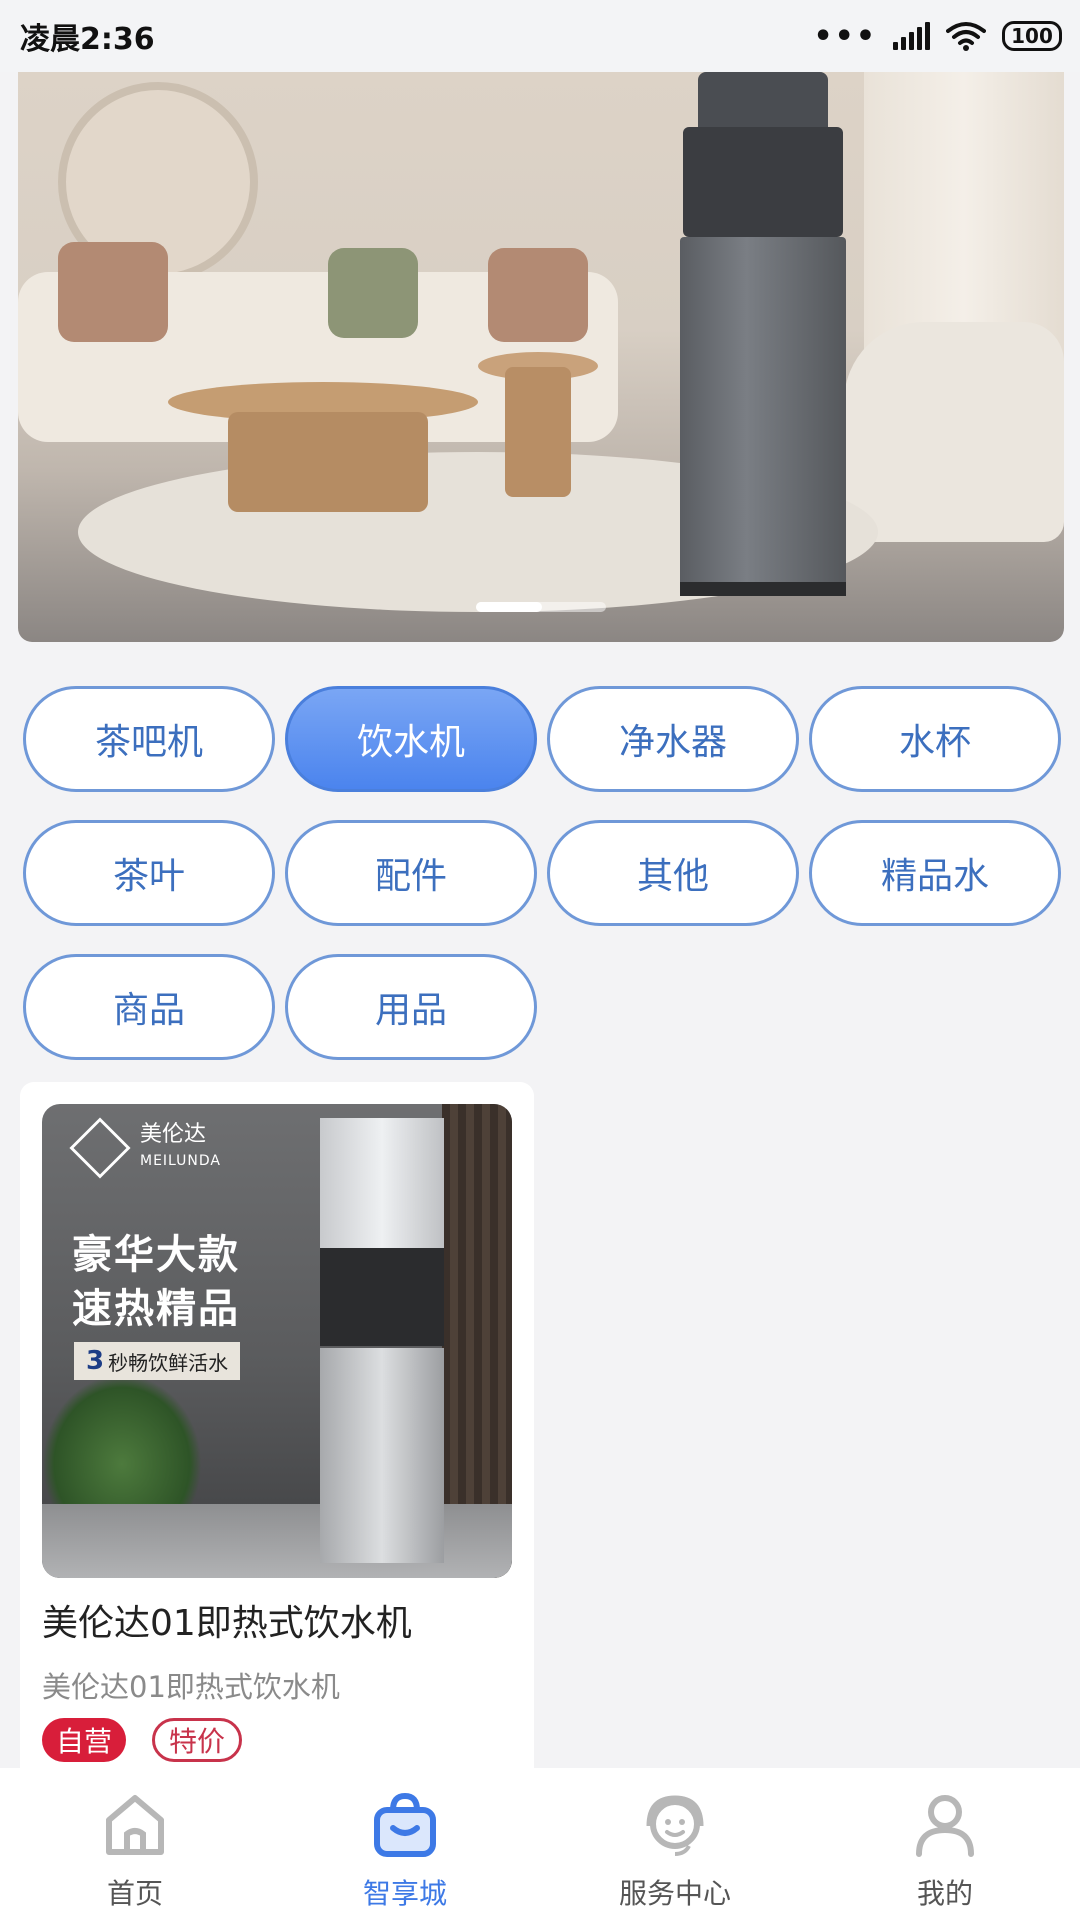 Image resolution: width=1080 pixels, height=1920 pixels. What do you see at coordinates (149, 873) in the screenshot?
I see `category-chip: 茶叶` at bounding box center [149, 873].